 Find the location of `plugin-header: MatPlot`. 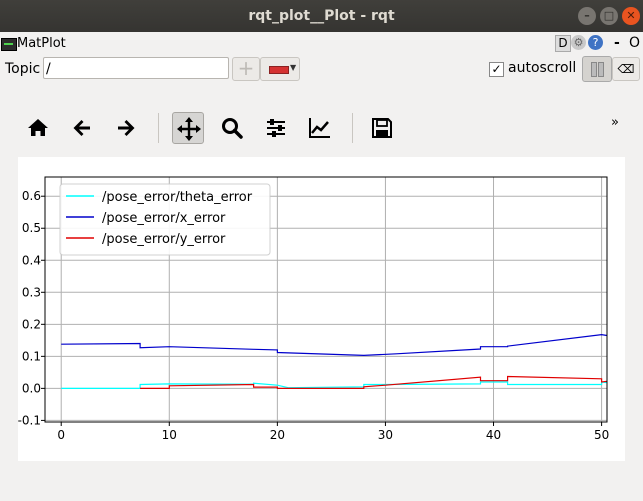

plugin-header: MatPlot is located at coordinates (321, 44).